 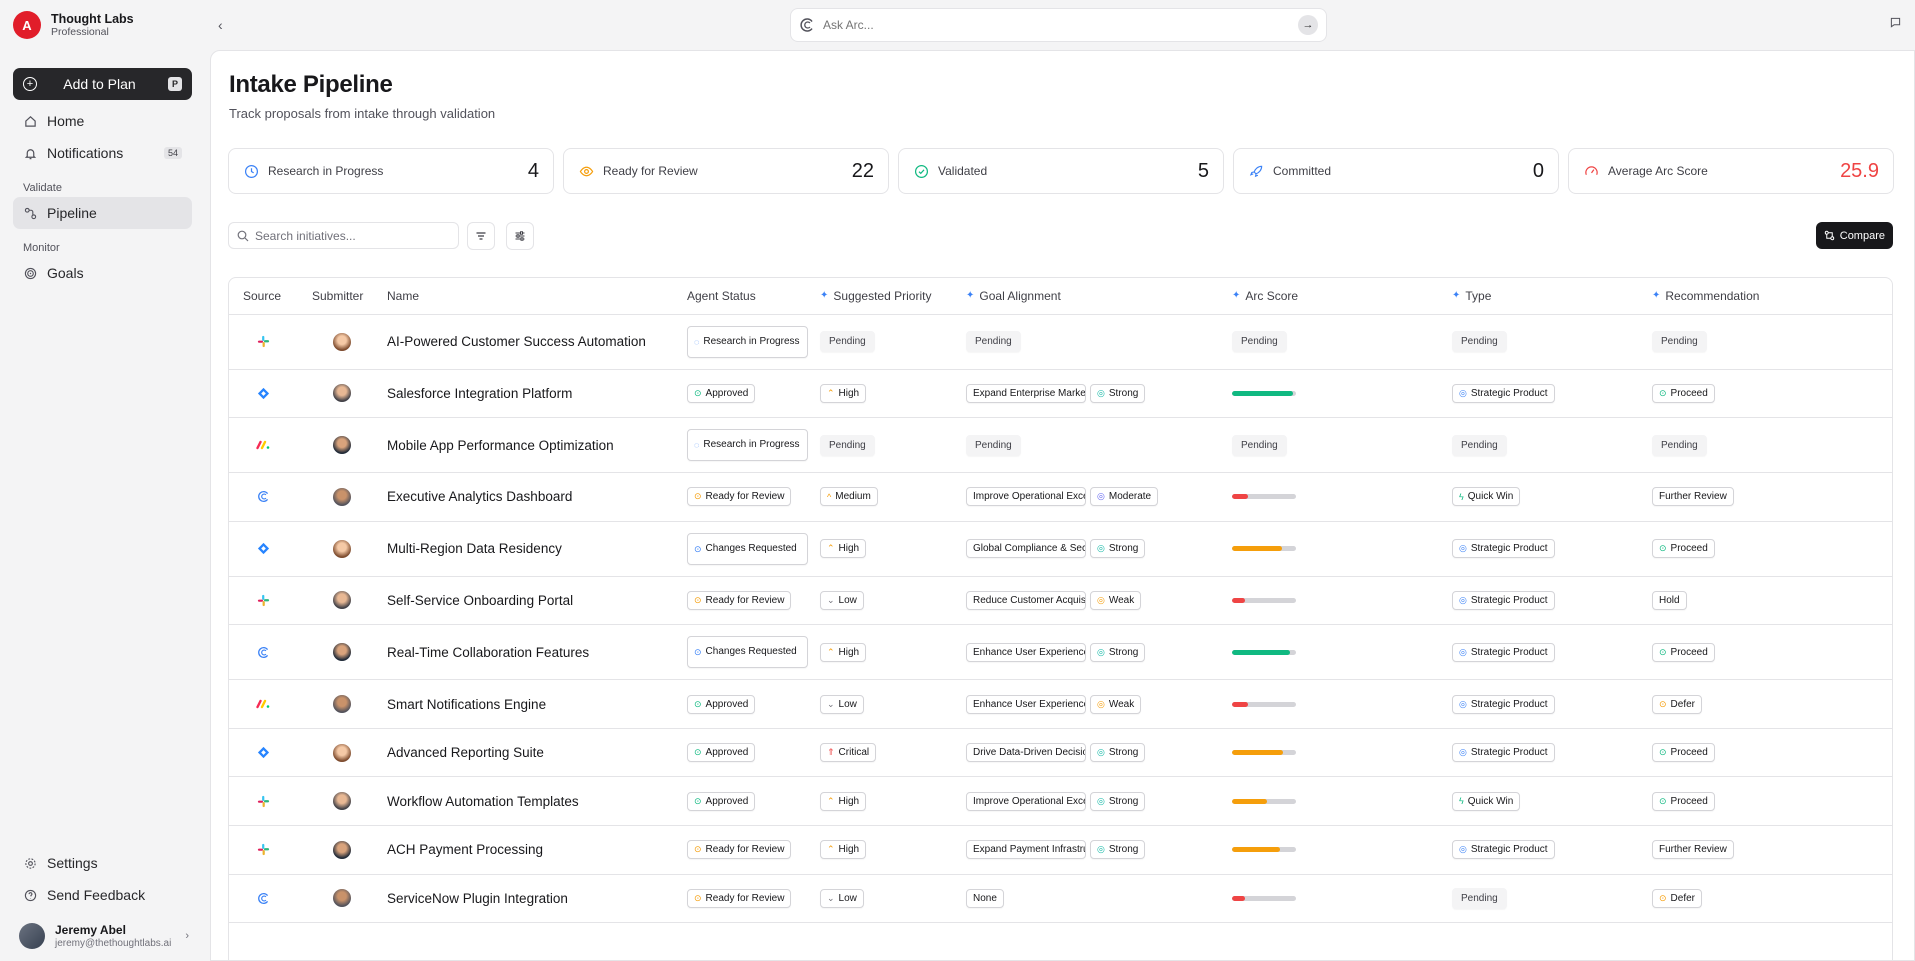 What do you see at coordinates (263, 497) in the screenshot?
I see `arc-icon` at bounding box center [263, 497].